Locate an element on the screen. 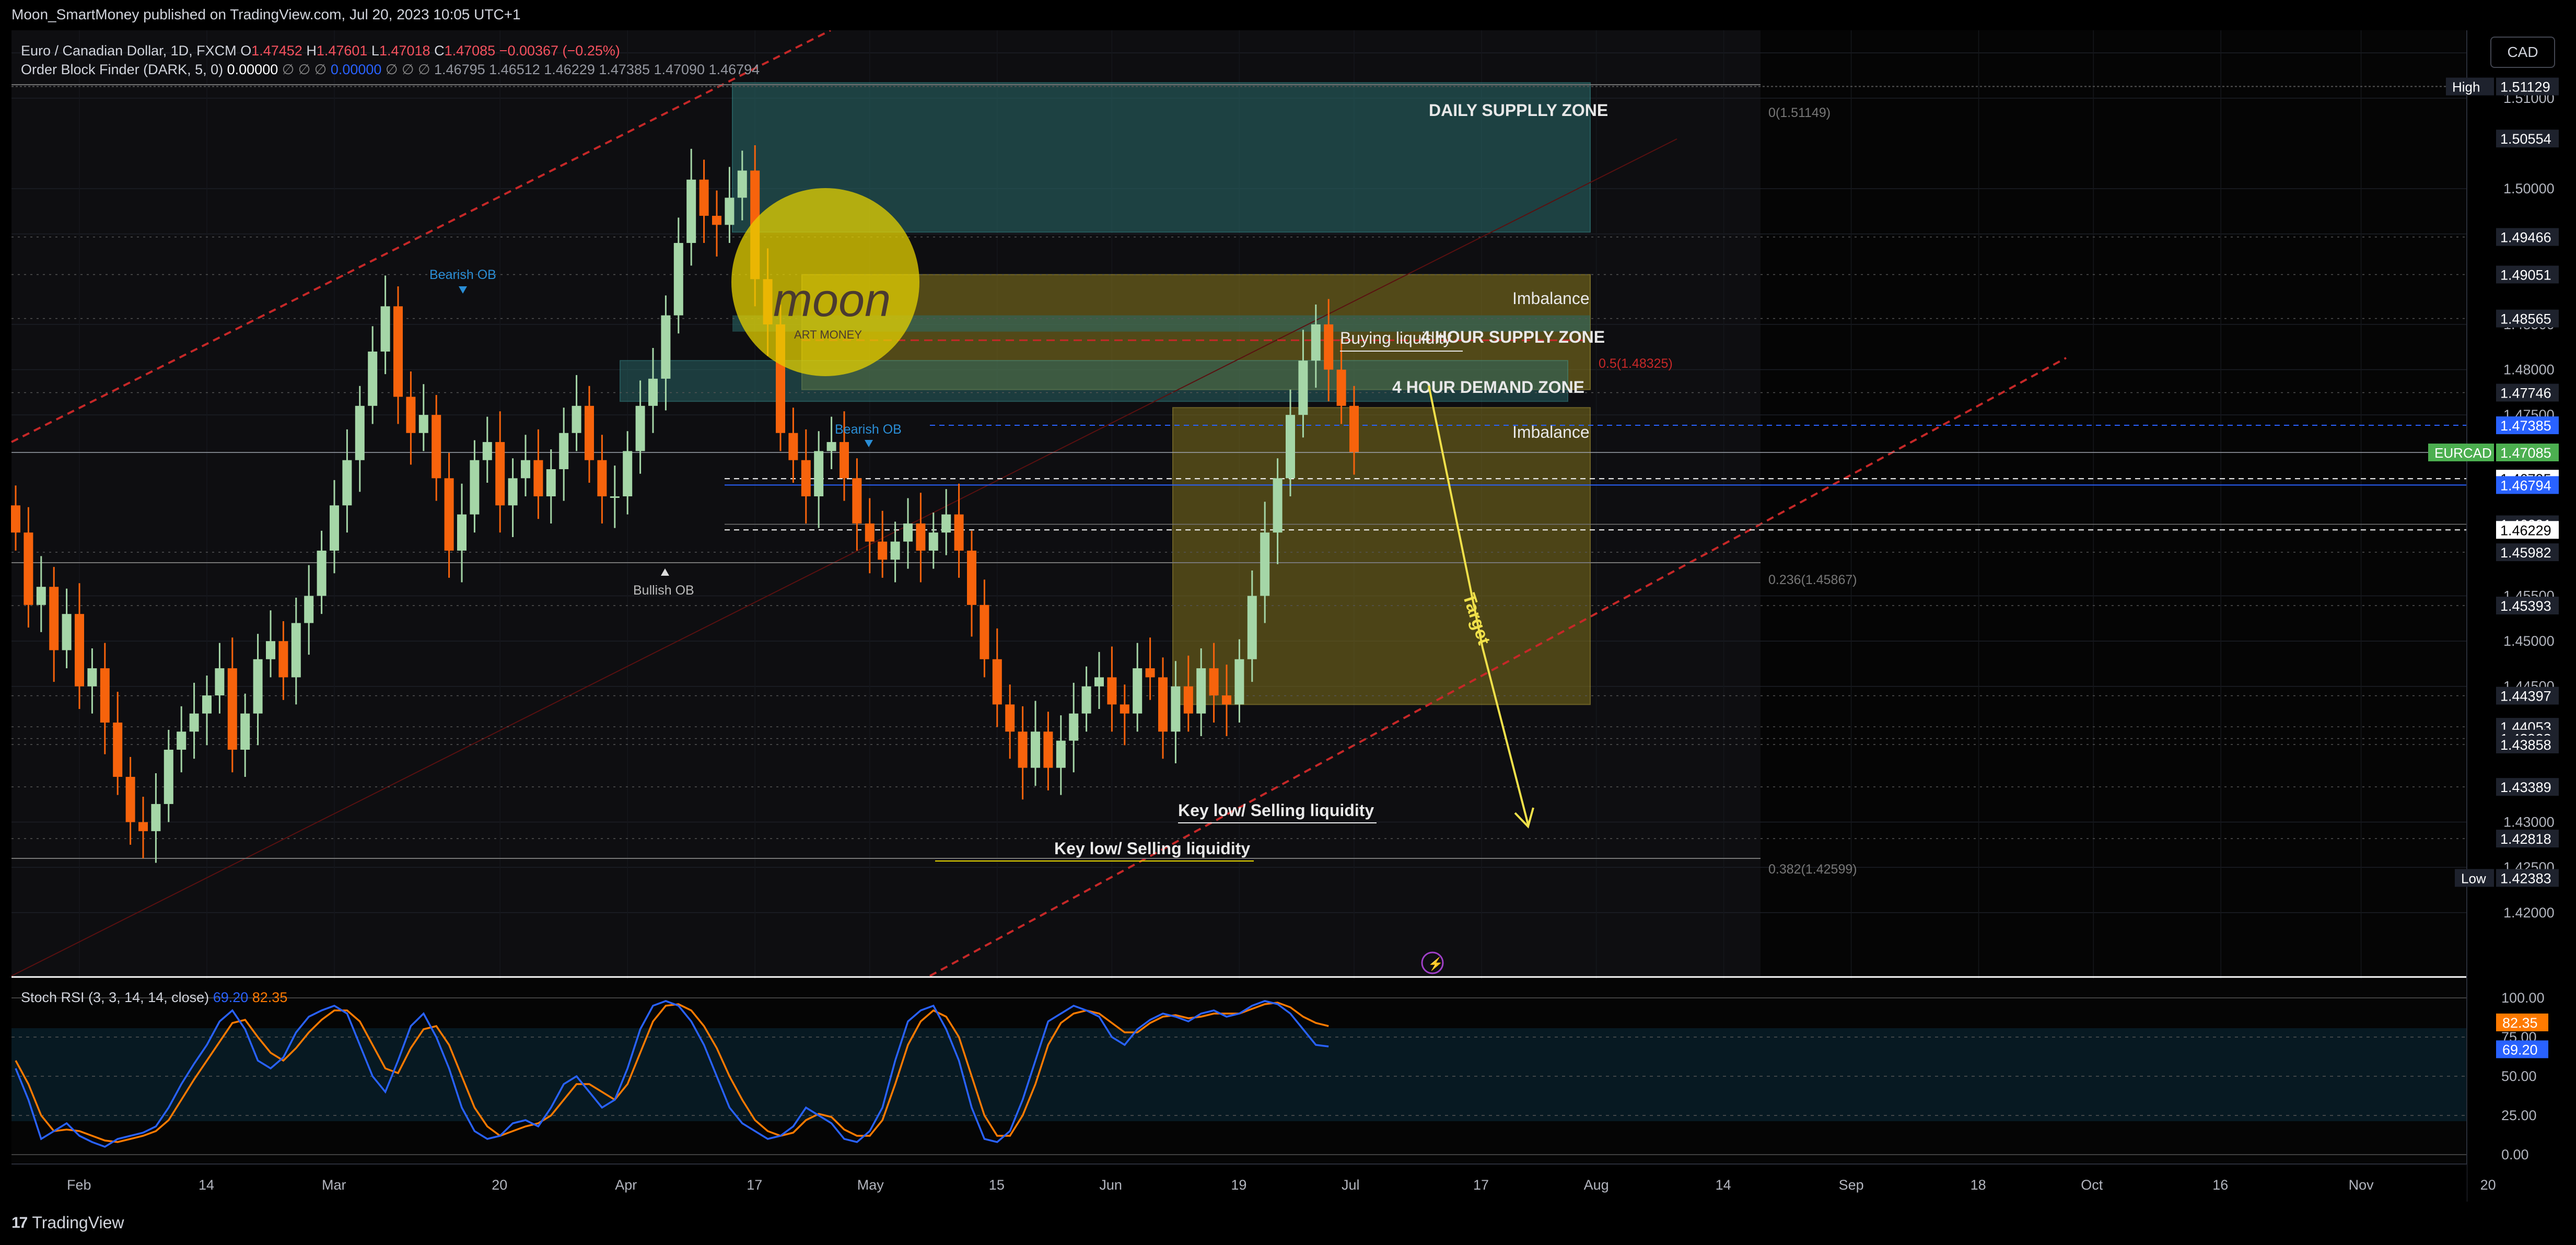 Image resolution: width=2576 pixels, height=1245 pixels. price-label: 1.49466 is located at coordinates (2527, 237).